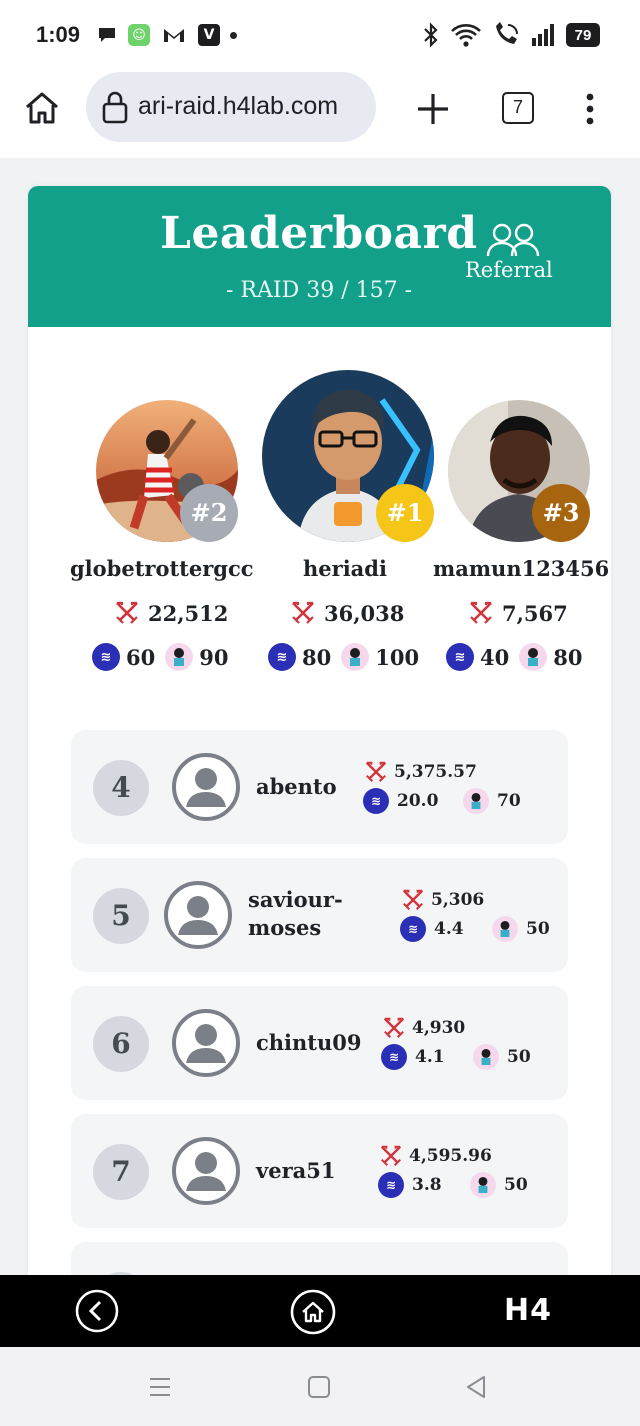  I want to click on raid-subtitle: - RAID 39 / 157 -, so click(319, 290).